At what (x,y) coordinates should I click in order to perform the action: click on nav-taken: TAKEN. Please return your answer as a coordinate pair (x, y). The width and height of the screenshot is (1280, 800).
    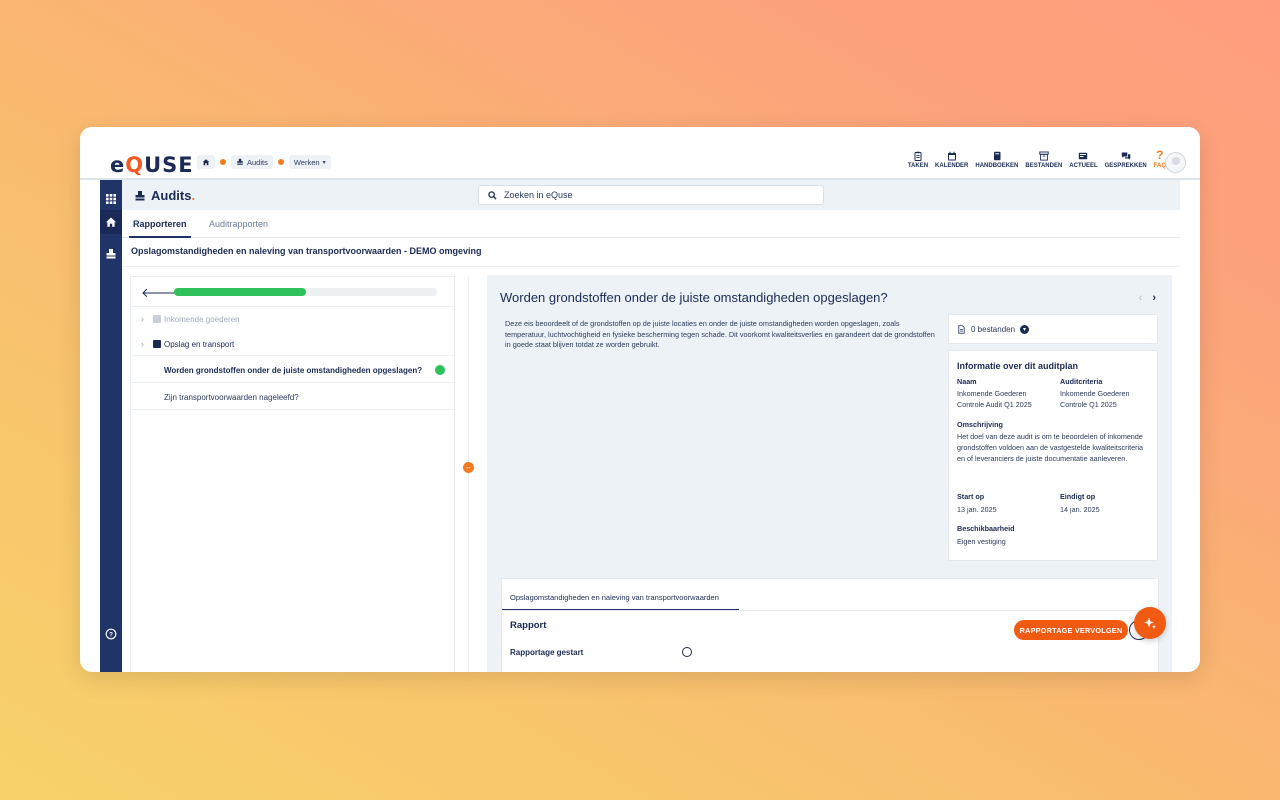
    Looking at the image, I should click on (918, 160).